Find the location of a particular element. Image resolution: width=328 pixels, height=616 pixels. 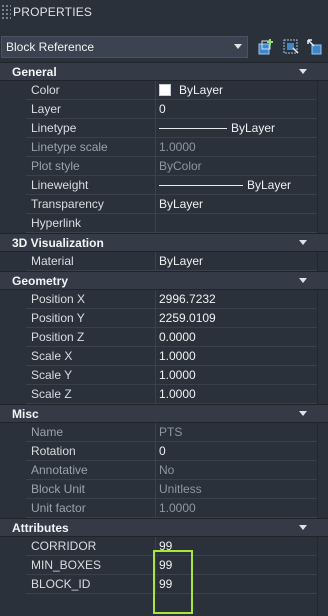

section-attributes: Attributes is located at coordinates (164, 527).